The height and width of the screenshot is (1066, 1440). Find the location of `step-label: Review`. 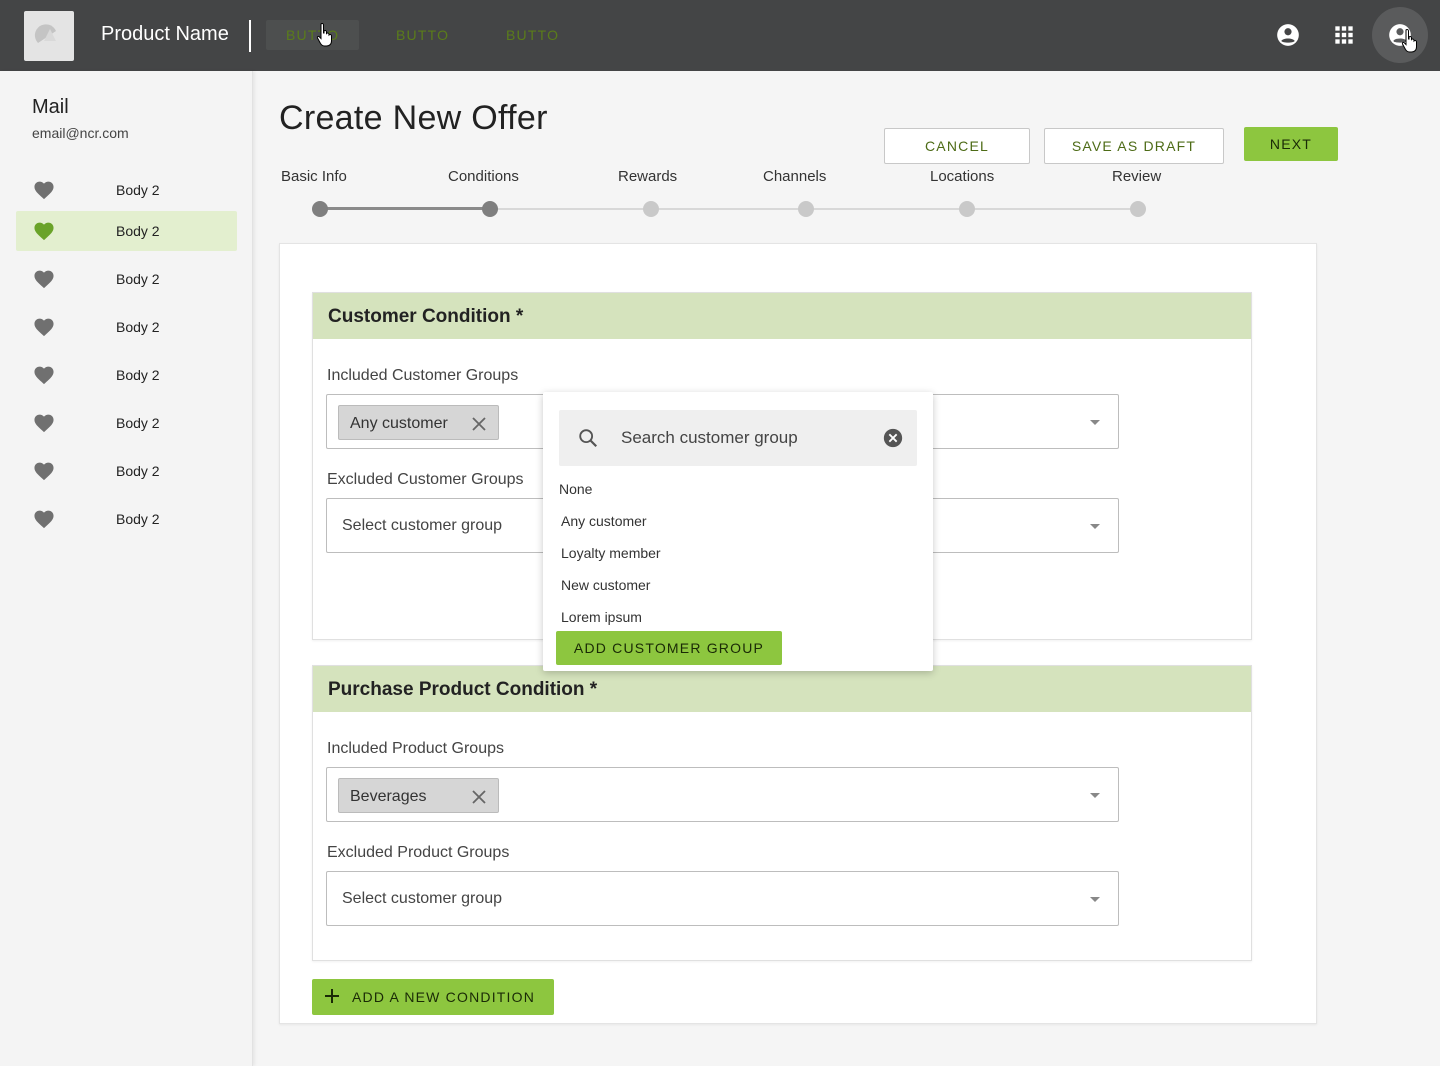

step-label: Review is located at coordinates (1136, 176).